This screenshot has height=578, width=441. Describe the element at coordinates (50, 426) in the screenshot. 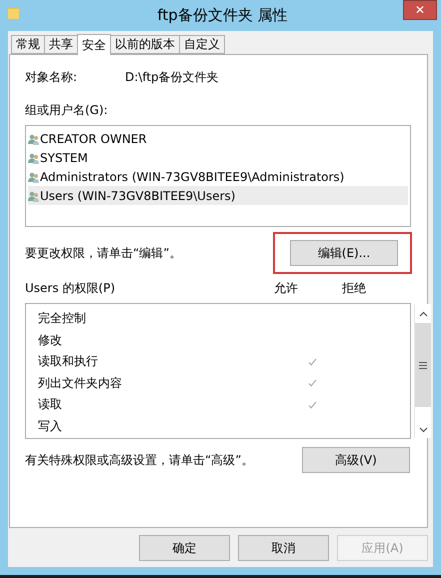

I see `permission-name: 写入` at that location.